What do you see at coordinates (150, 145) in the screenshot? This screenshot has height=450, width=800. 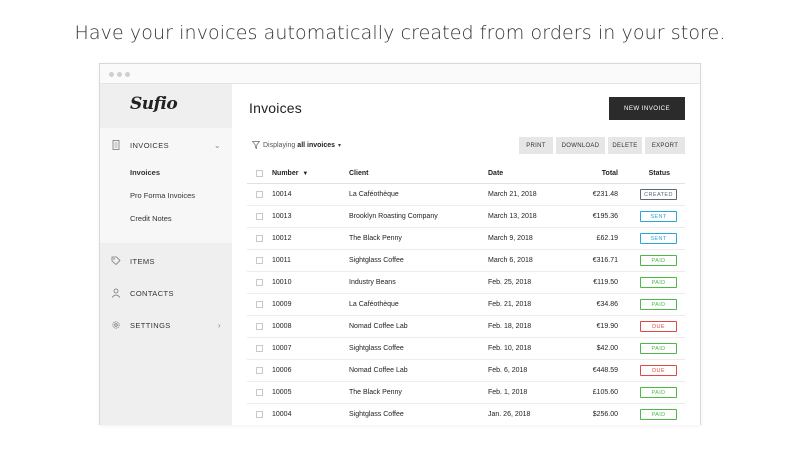 I see `sidebar-item-label: INVOICES` at bounding box center [150, 145].